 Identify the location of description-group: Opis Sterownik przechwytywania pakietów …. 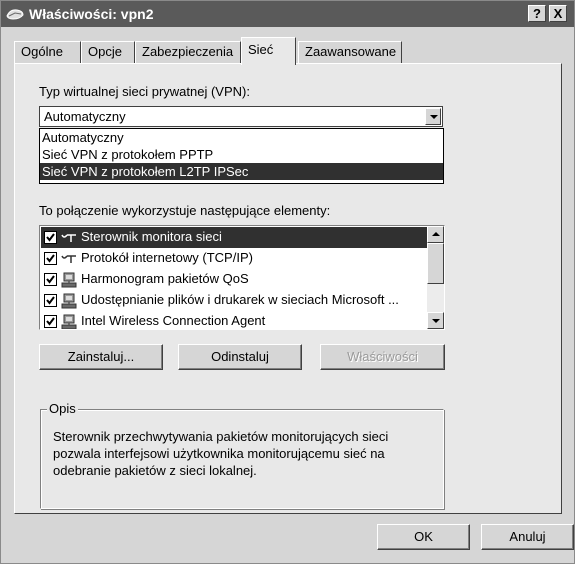
(242, 455).